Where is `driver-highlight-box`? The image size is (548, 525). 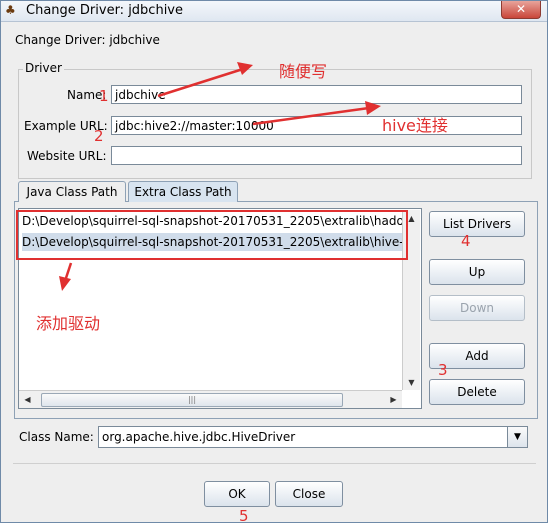
driver-highlight-box is located at coordinates (212, 235).